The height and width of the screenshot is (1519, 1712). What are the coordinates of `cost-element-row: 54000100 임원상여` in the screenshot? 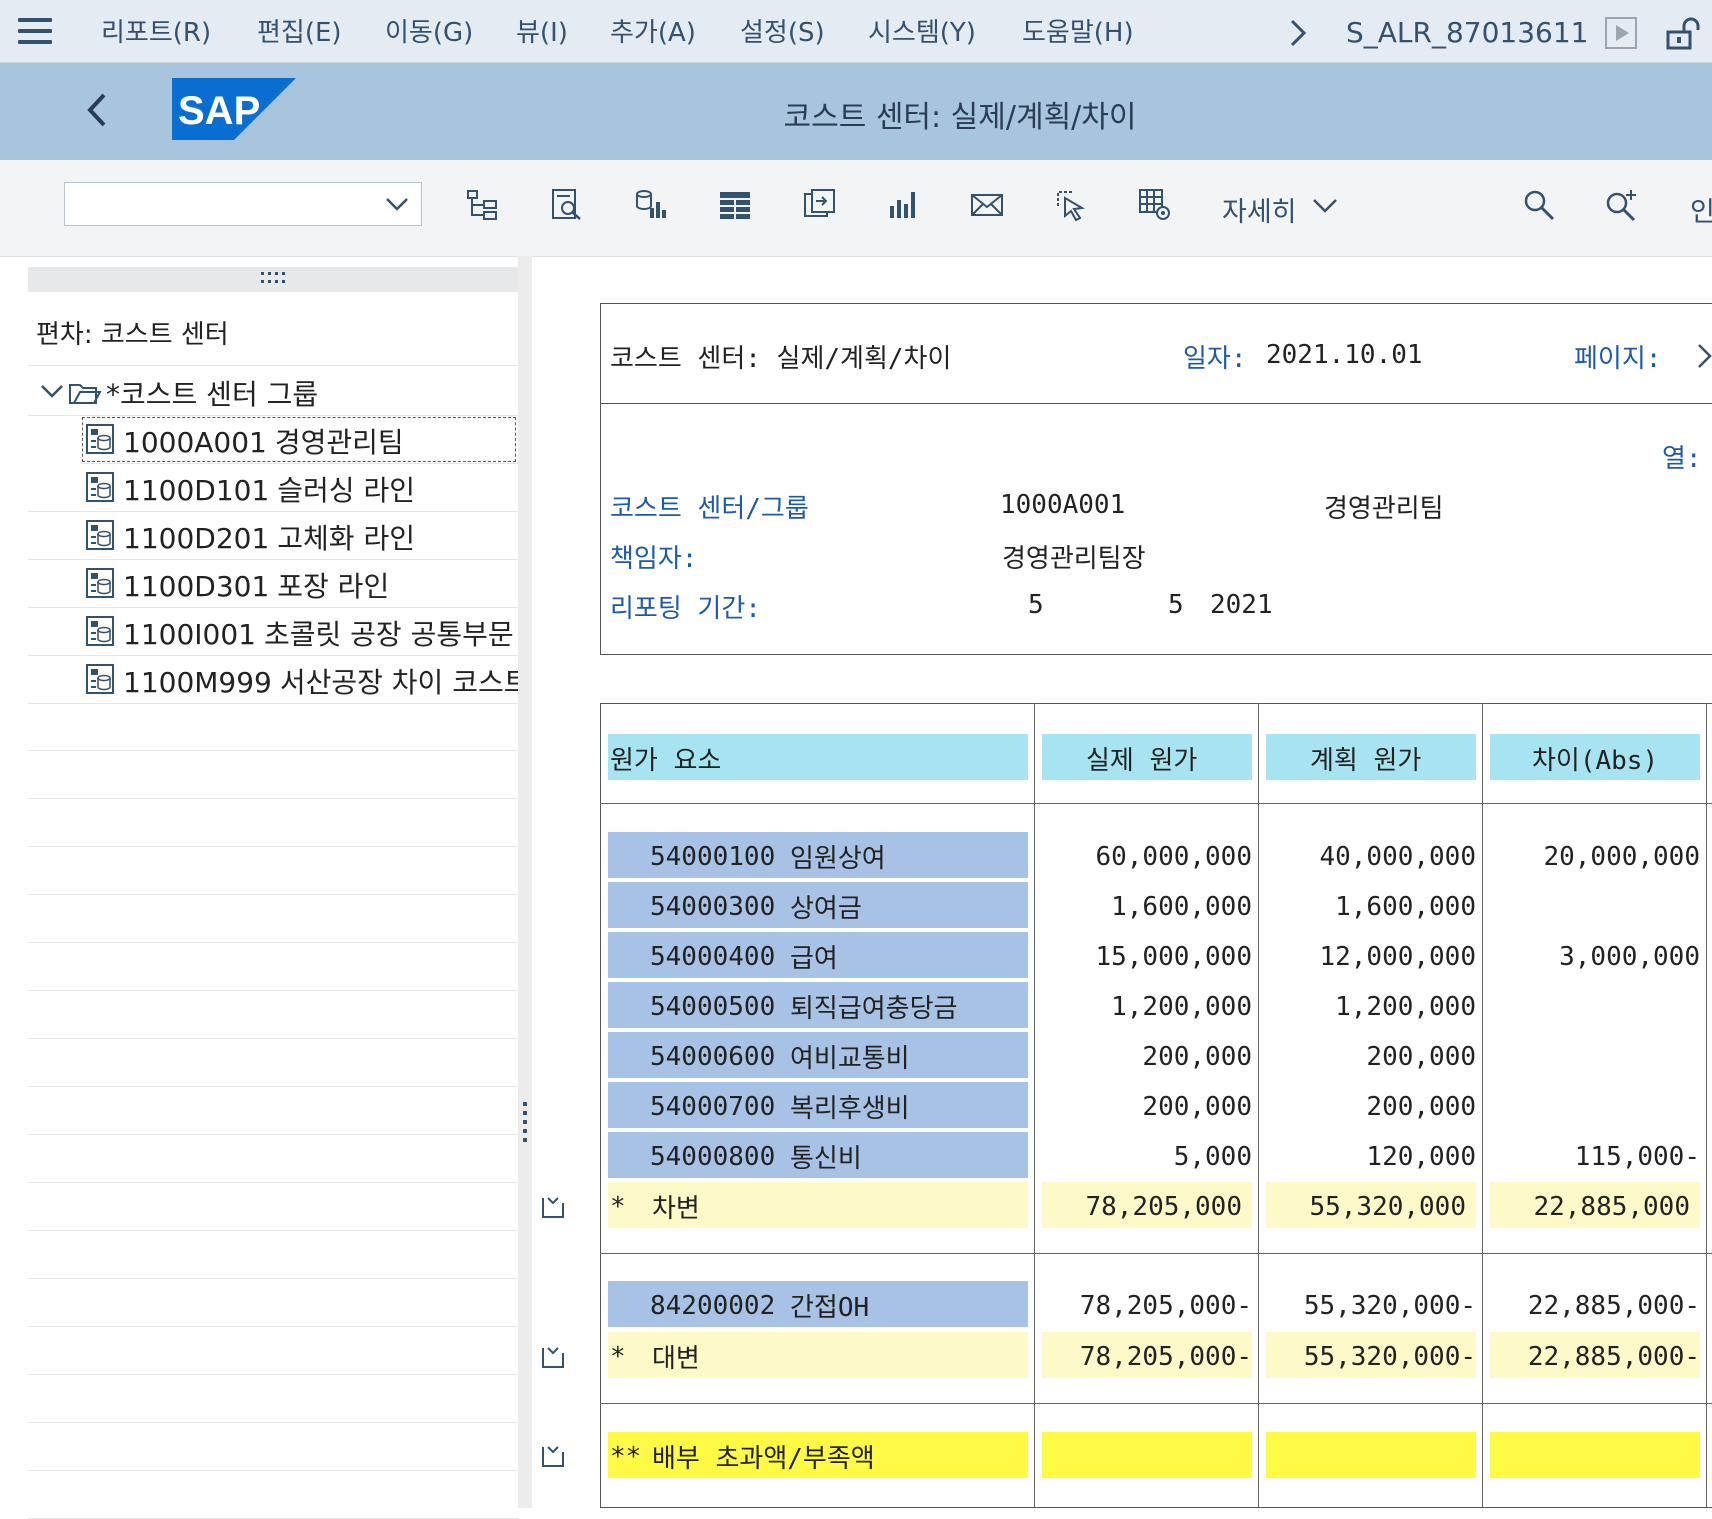 It's located at (818, 855).